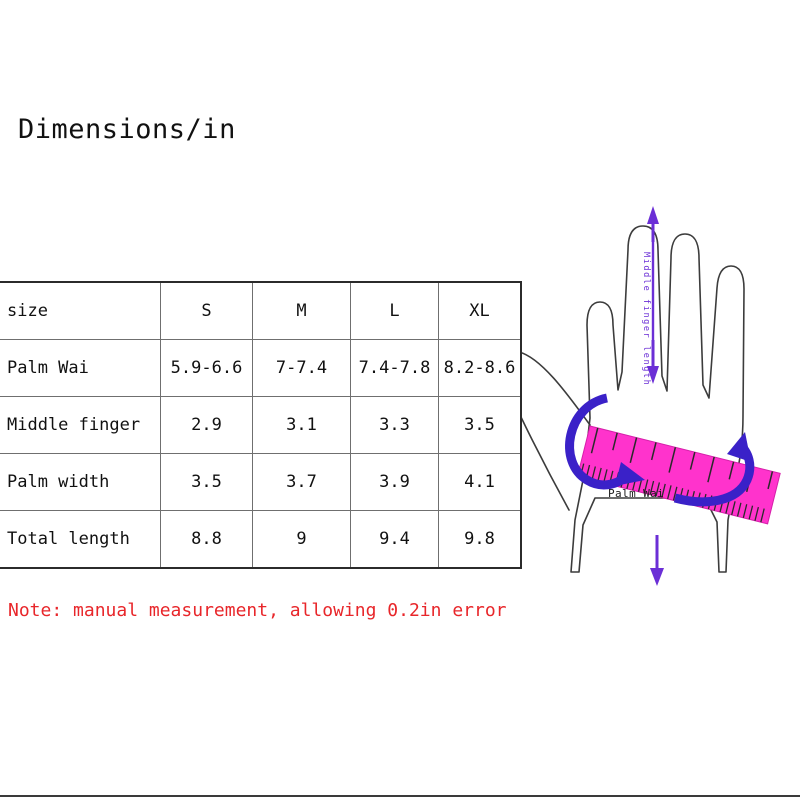 The image size is (800, 800). What do you see at coordinates (206, 311) in the screenshot?
I see `header-cell-s: S` at bounding box center [206, 311].